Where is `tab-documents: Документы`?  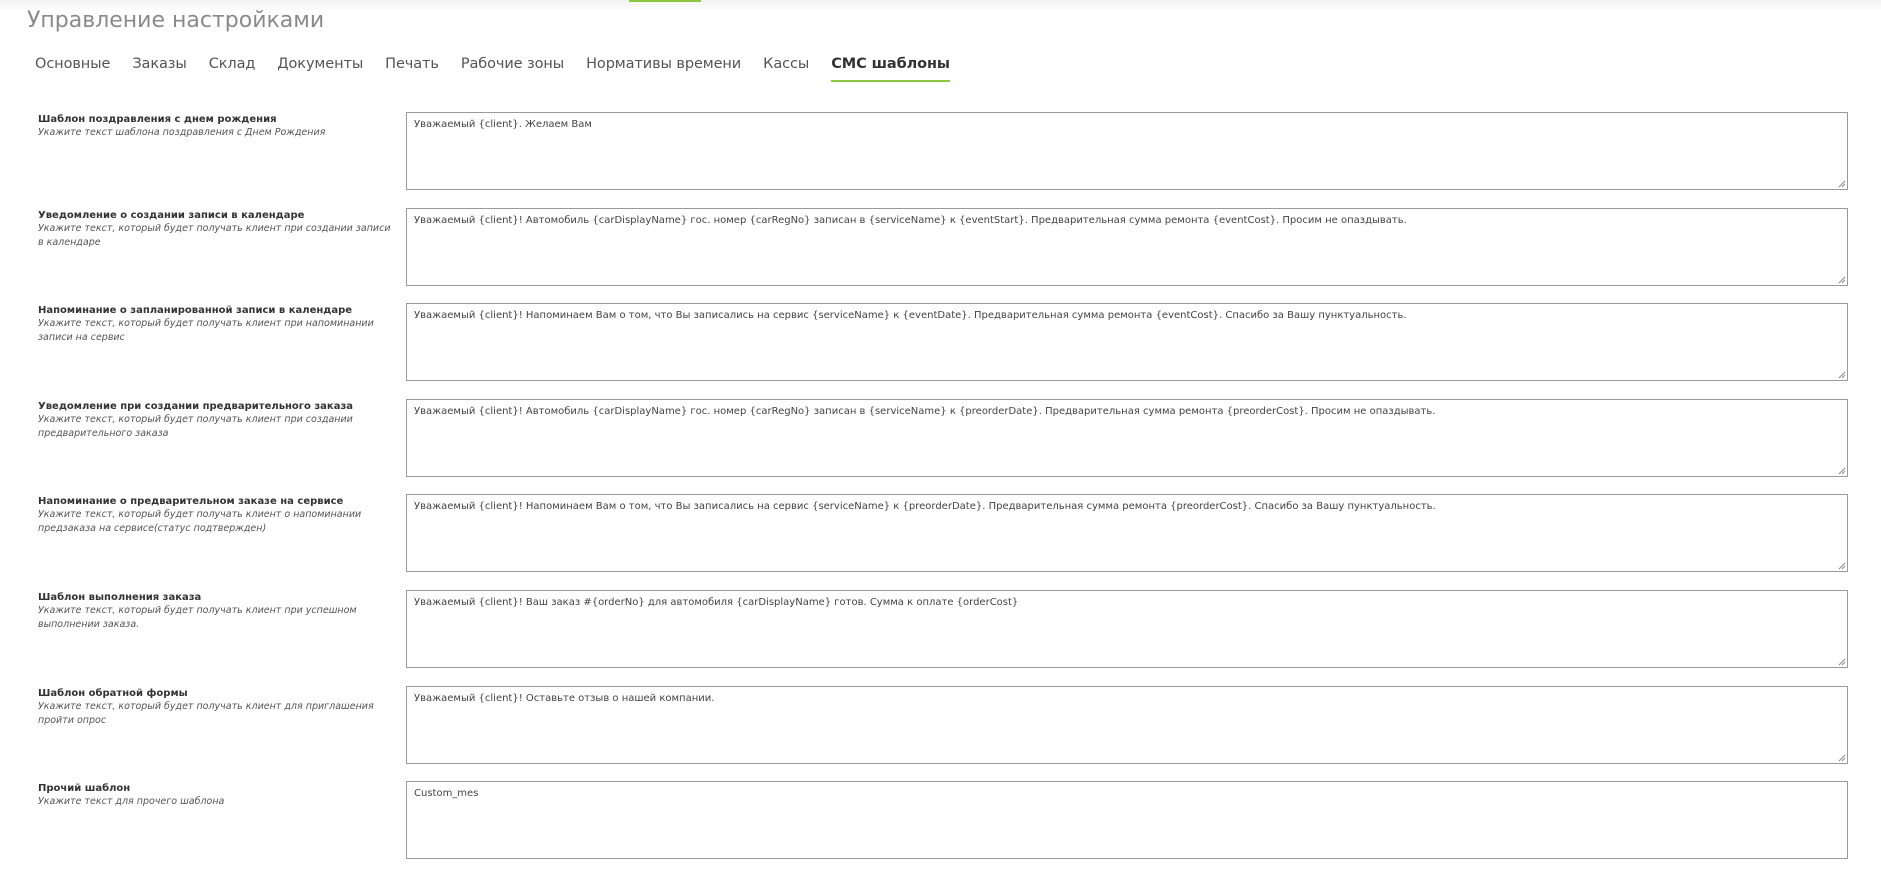 tab-documents: Документы is located at coordinates (320, 69).